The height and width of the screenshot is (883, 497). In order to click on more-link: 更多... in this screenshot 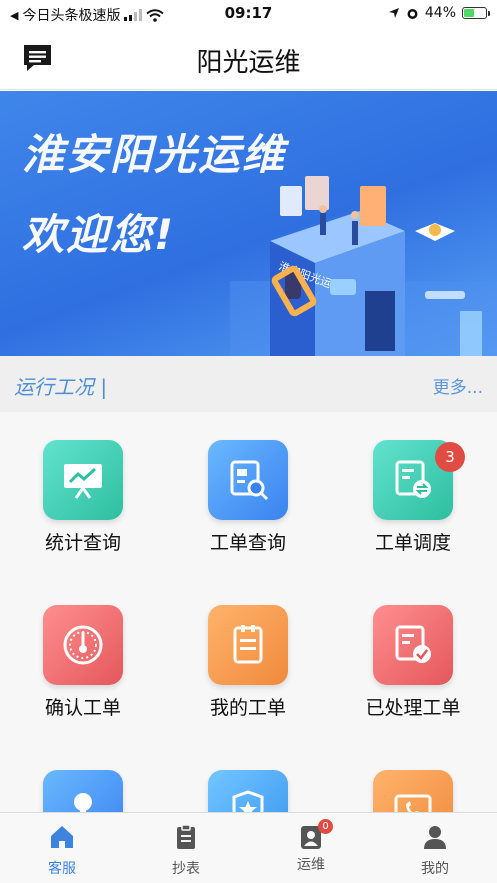, I will do `click(458, 385)`.